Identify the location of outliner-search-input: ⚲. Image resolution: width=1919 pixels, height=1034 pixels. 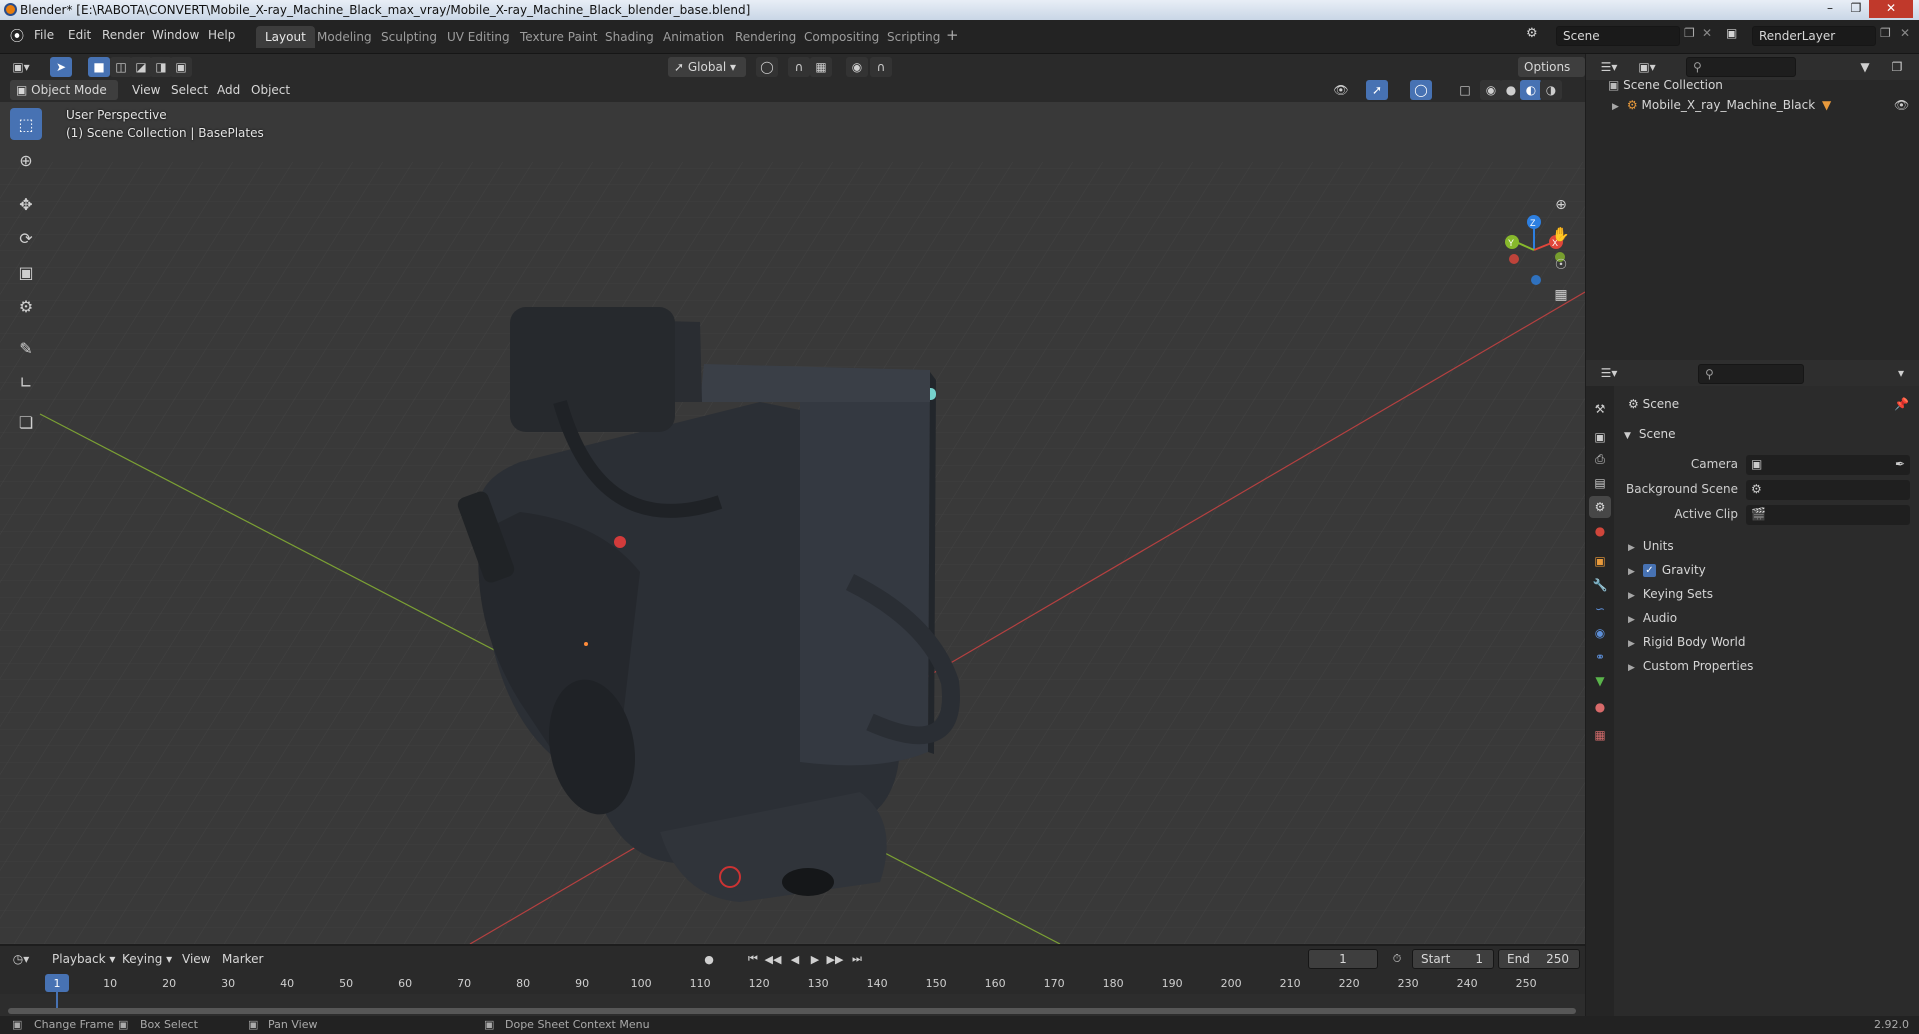
(1741, 67).